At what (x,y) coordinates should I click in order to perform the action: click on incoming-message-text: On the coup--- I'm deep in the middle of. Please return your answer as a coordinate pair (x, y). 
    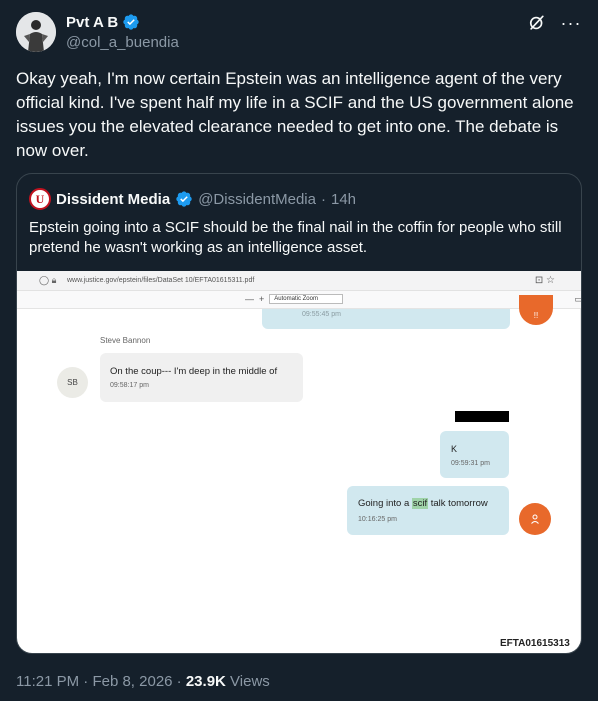
    Looking at the image, I should click on (194, 371).